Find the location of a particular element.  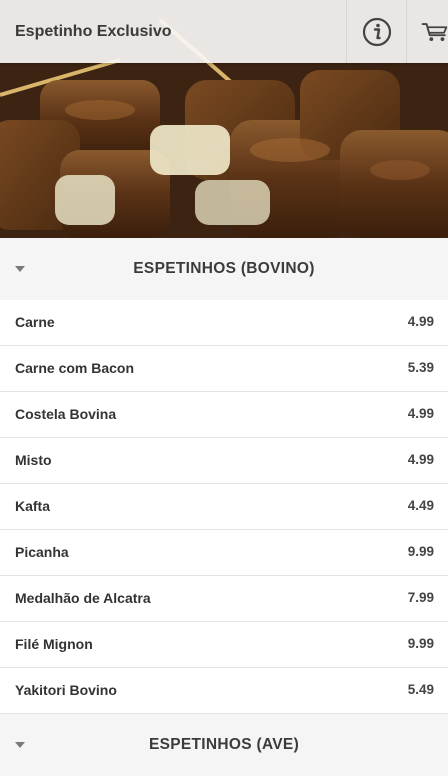

section-title: ESPETINHOS (AVE) is located at coordinates (224, 744).